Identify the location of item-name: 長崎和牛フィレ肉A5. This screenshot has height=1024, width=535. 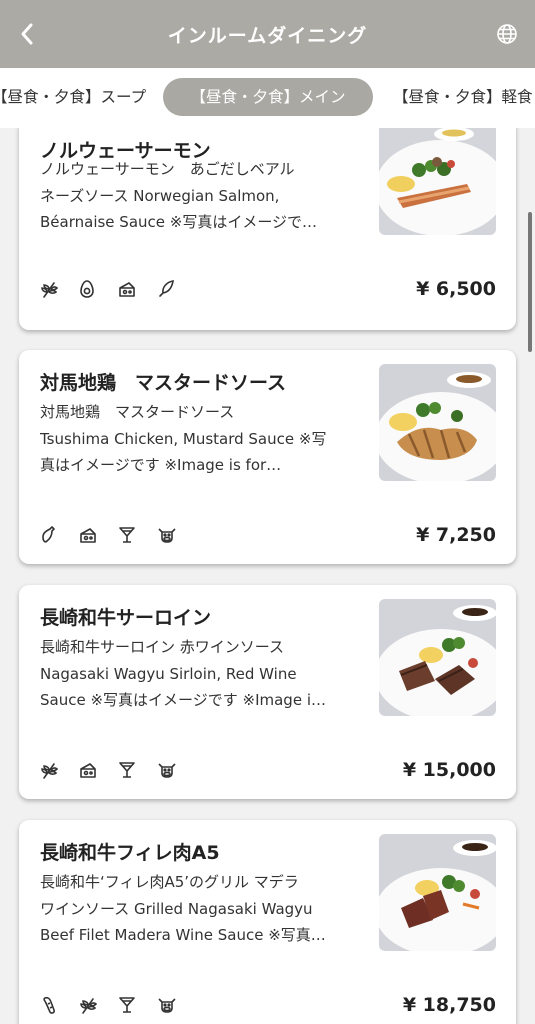
(130, 853).